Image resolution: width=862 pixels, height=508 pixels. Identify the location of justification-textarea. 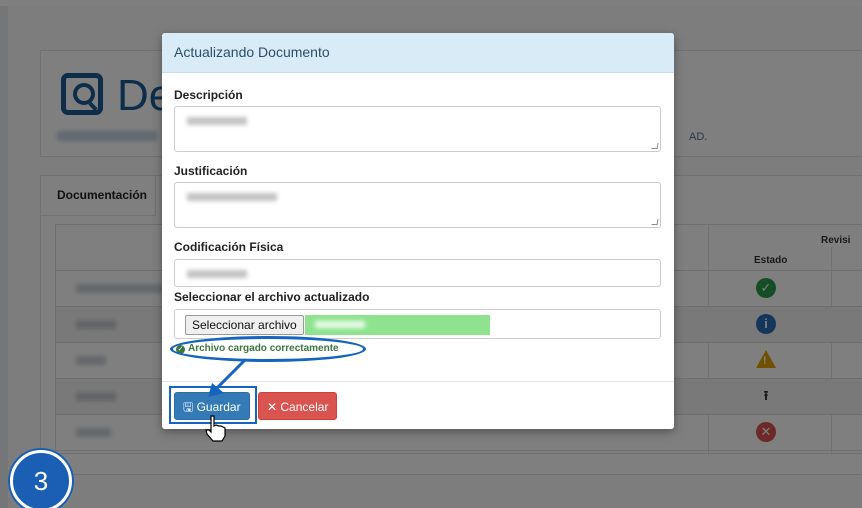
(417, 205).